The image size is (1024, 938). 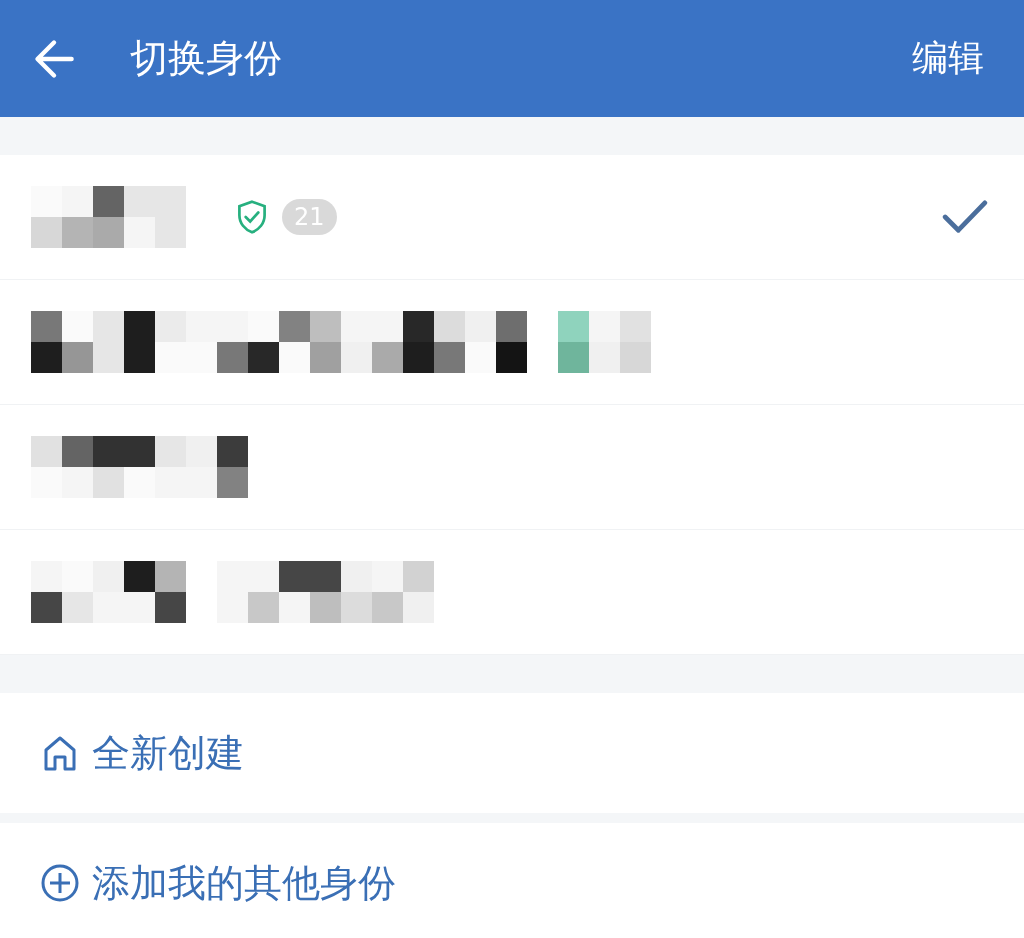 What do you see at coordinates (512, 880) in the screenshot?
I see `action-row: 添加我的其他身份` at bounding box center [512, 880].